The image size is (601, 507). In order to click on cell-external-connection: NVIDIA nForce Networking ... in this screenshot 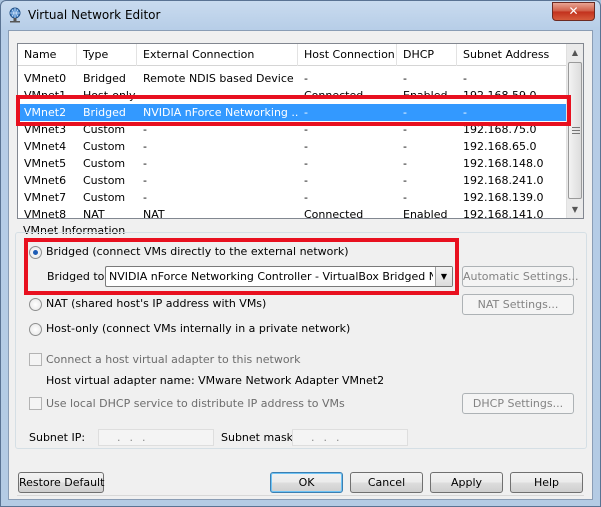, I will do `click(220, 112)`.